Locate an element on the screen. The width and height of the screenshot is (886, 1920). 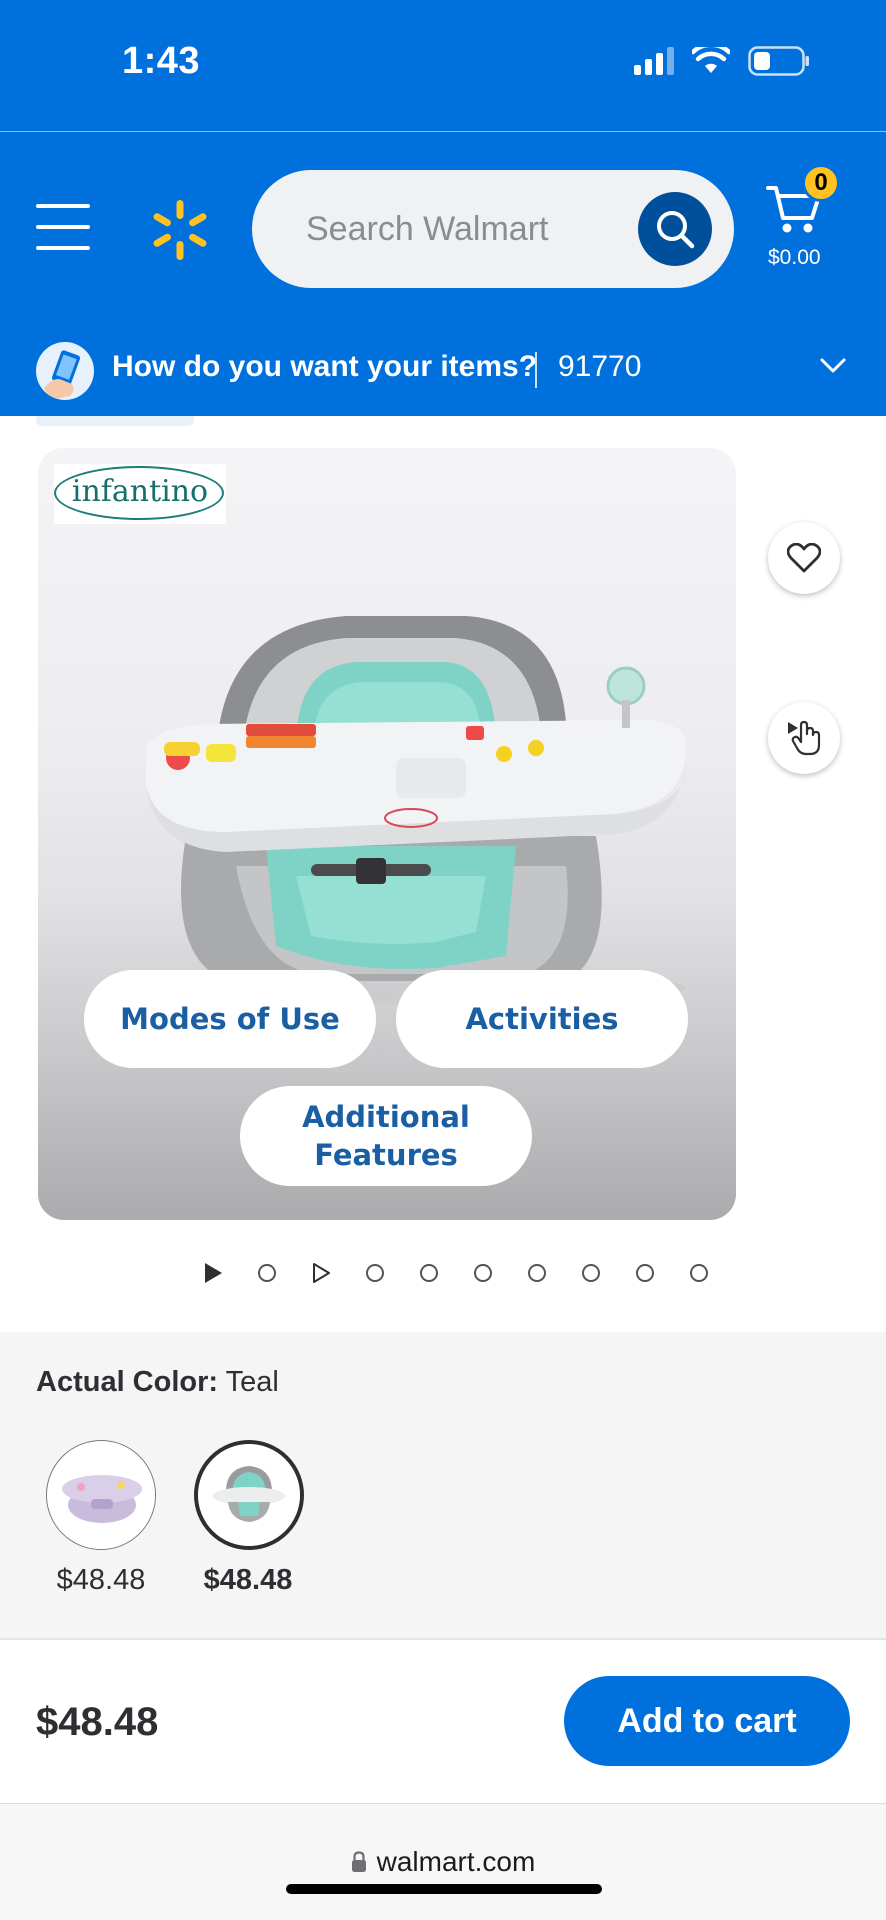
play-filled-icon is located at coordinates (213, 1273).